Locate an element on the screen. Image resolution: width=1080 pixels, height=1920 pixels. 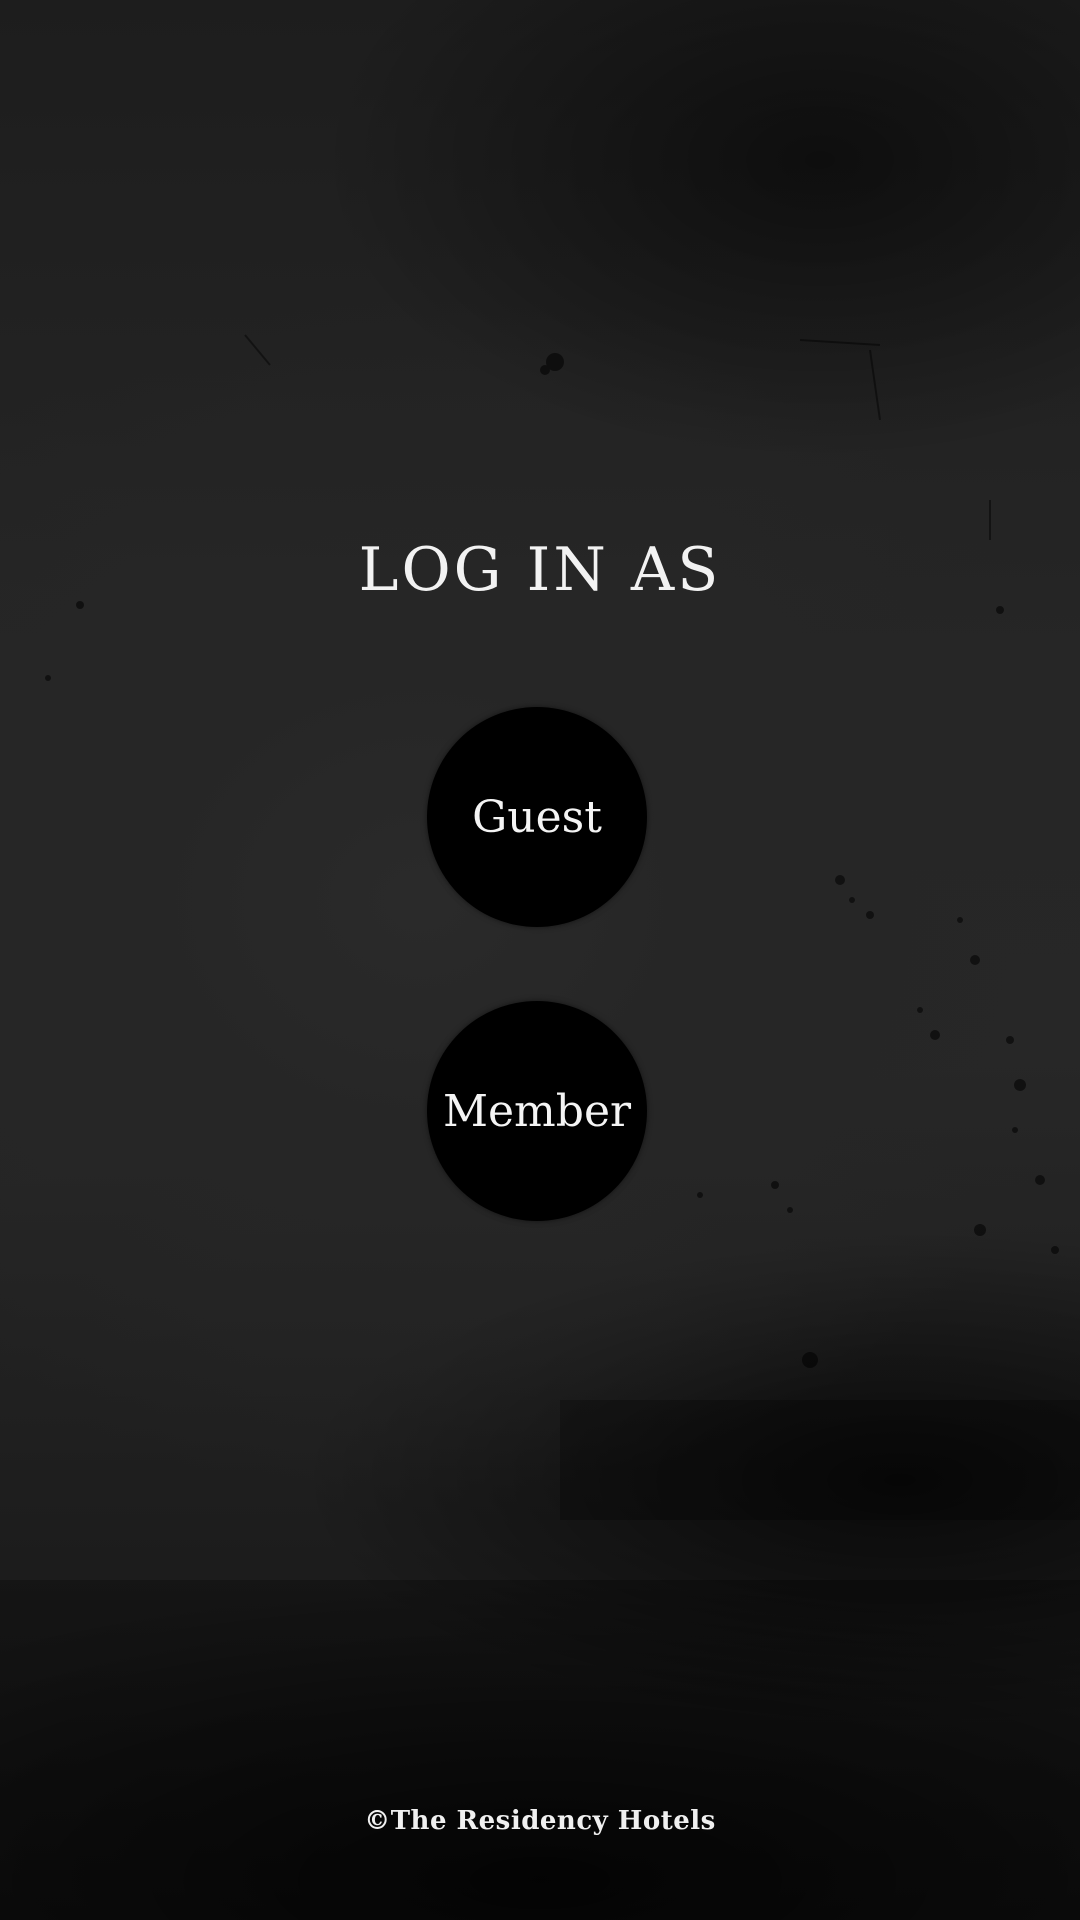
copyright-footer: ©The Residency Hotels is located at coordinates (540, 1821).